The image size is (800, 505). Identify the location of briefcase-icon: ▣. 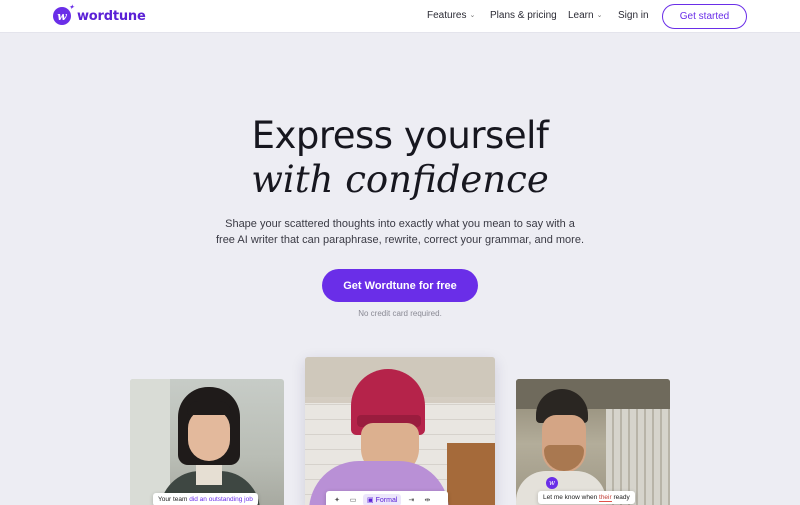
(370, 500).